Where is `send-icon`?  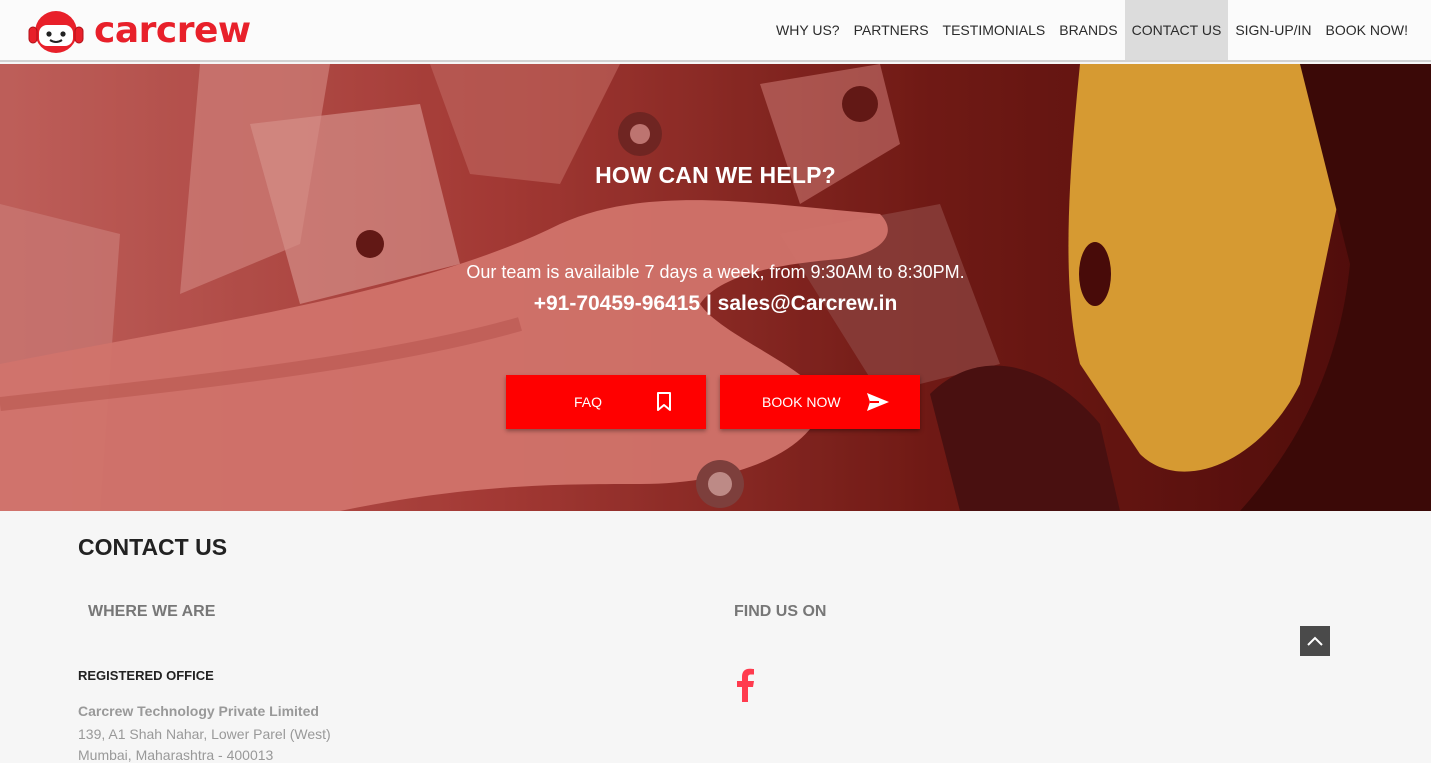 send-icon is located at coordinates (878, 402).